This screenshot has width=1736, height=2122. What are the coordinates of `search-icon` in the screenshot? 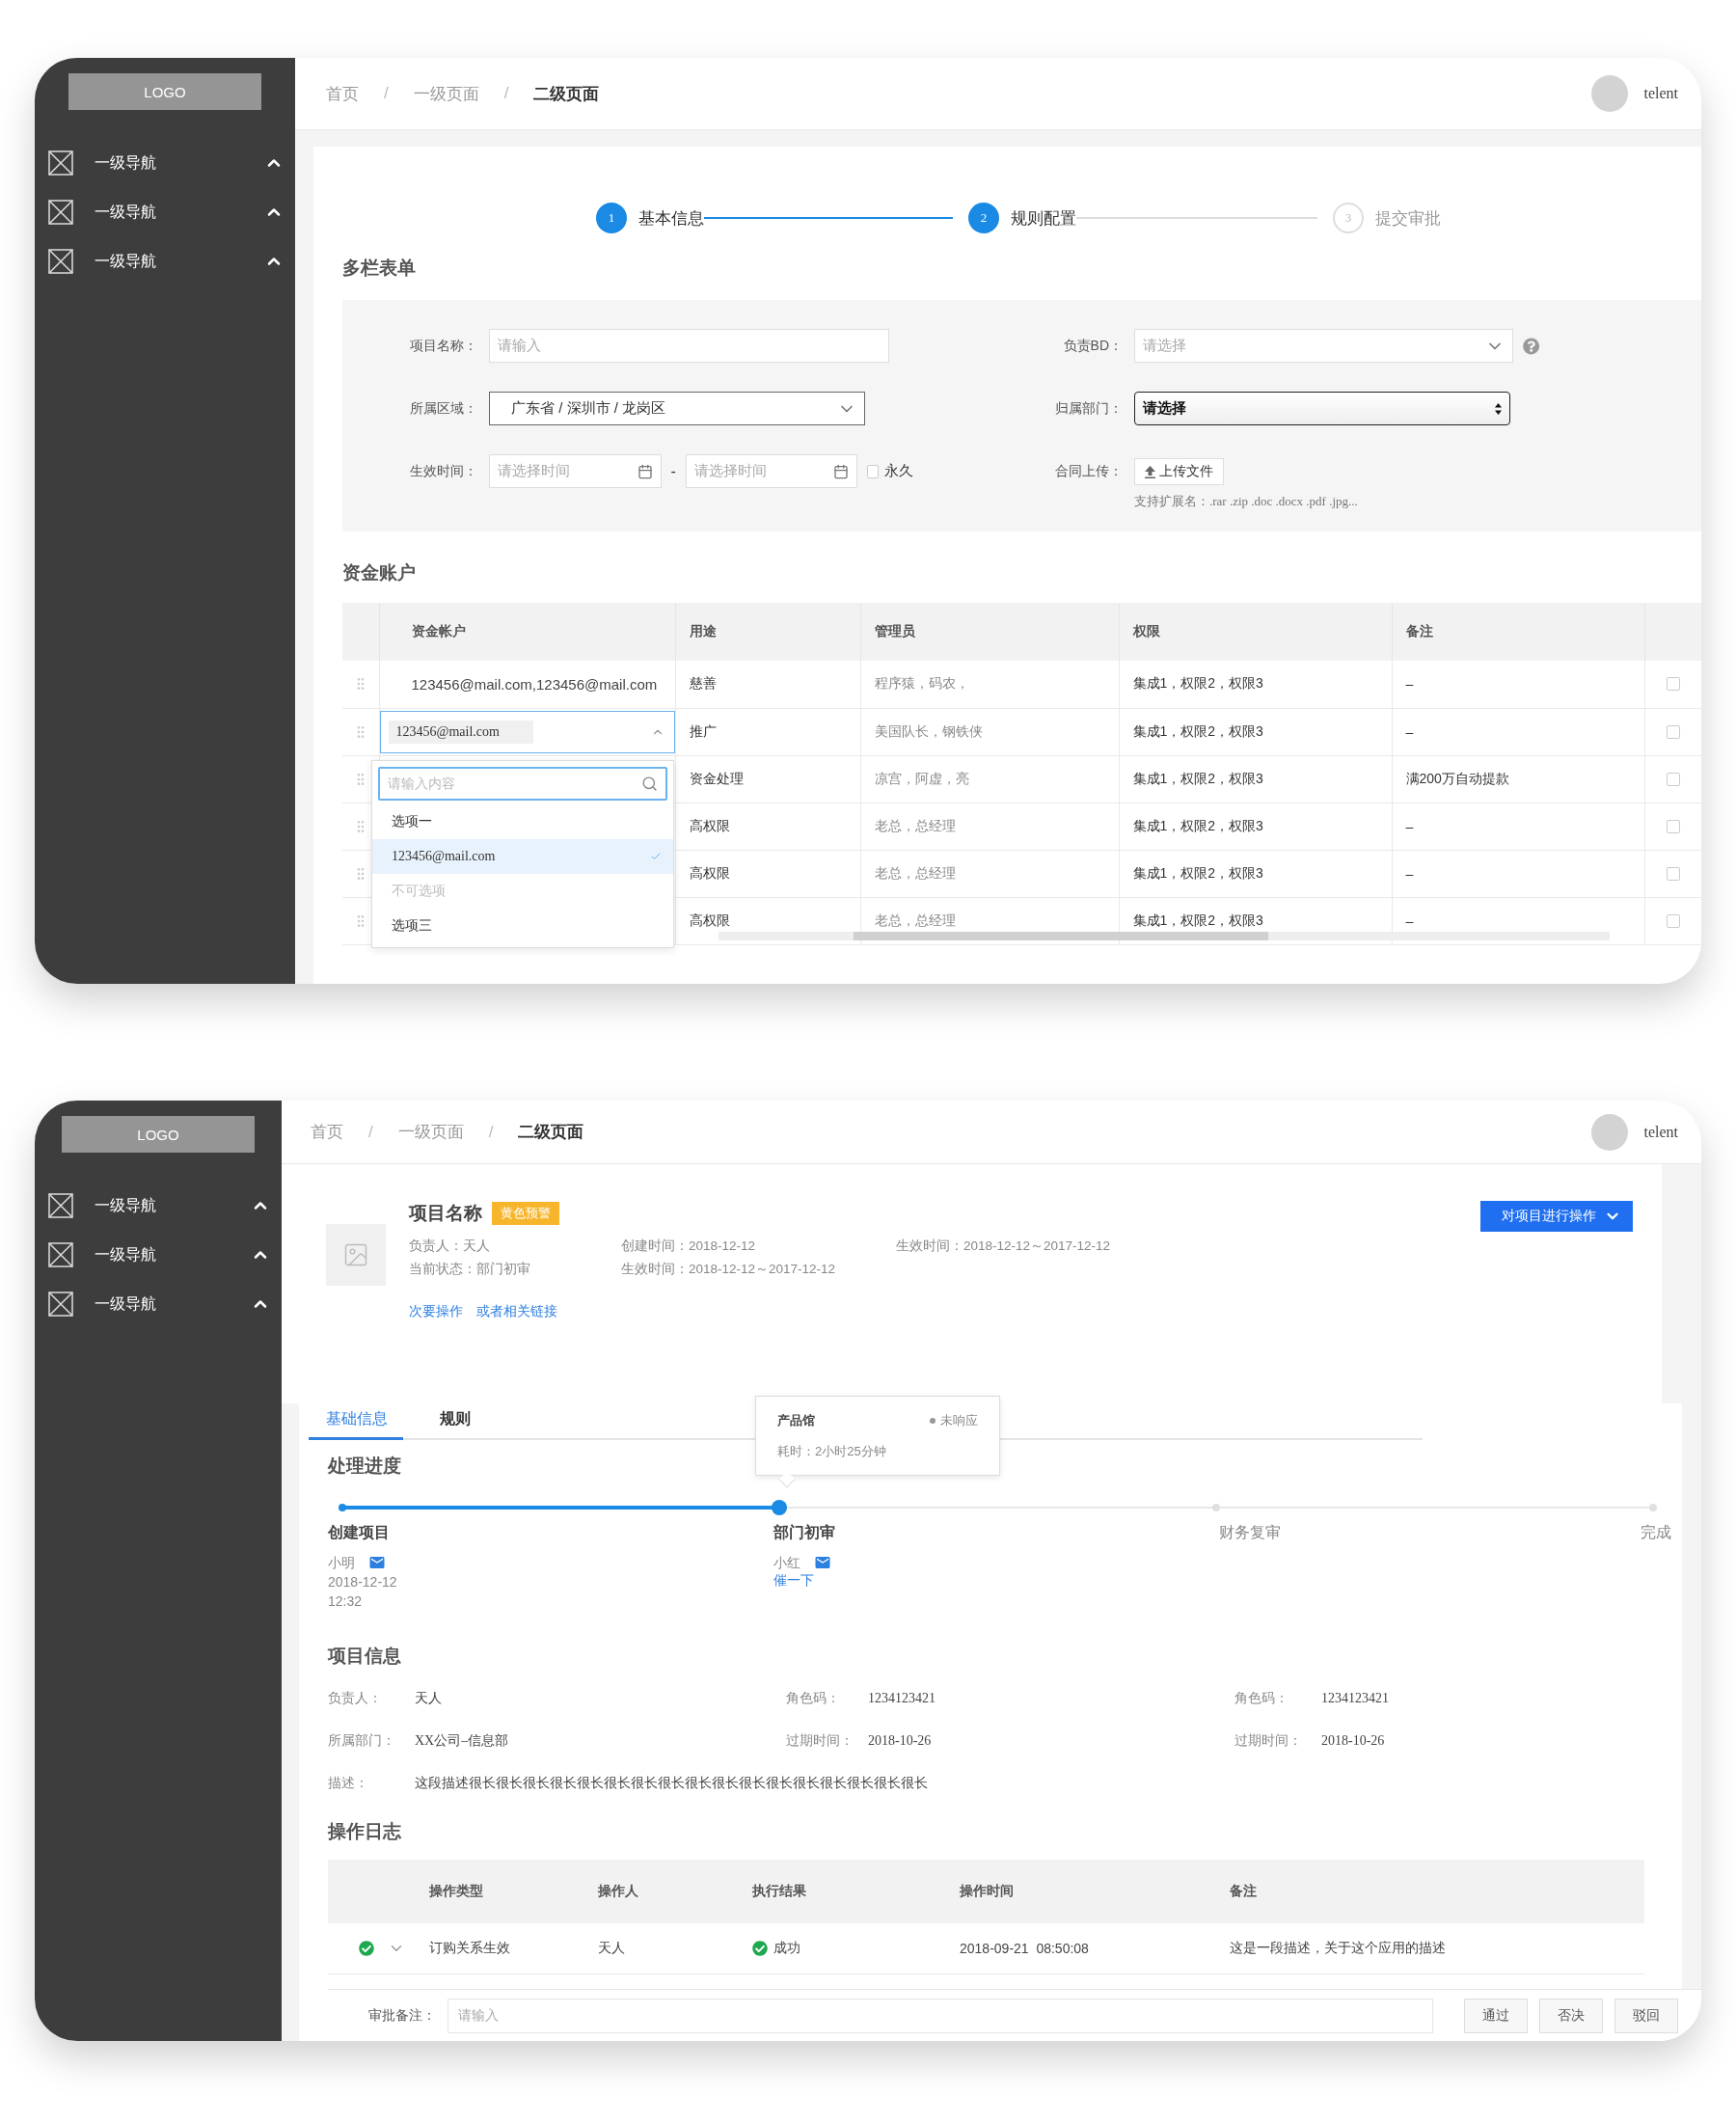 It's located at (649, 784).